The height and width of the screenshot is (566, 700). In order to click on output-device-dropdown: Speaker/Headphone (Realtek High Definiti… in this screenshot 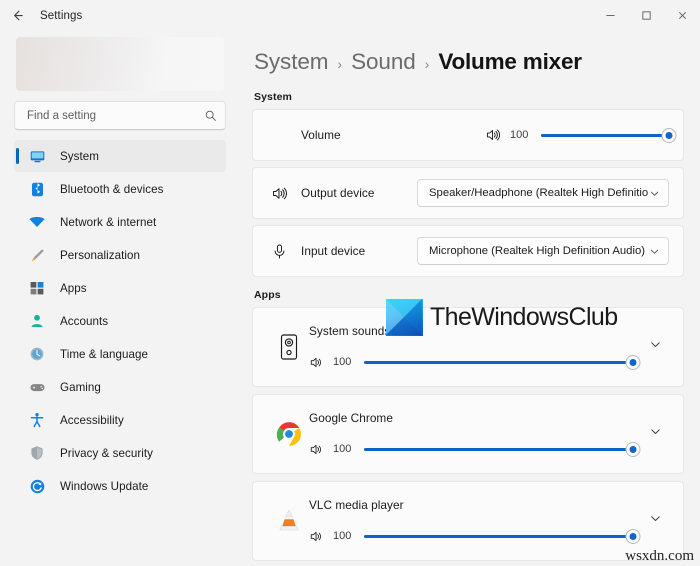, I will do `click(543, 193)`.